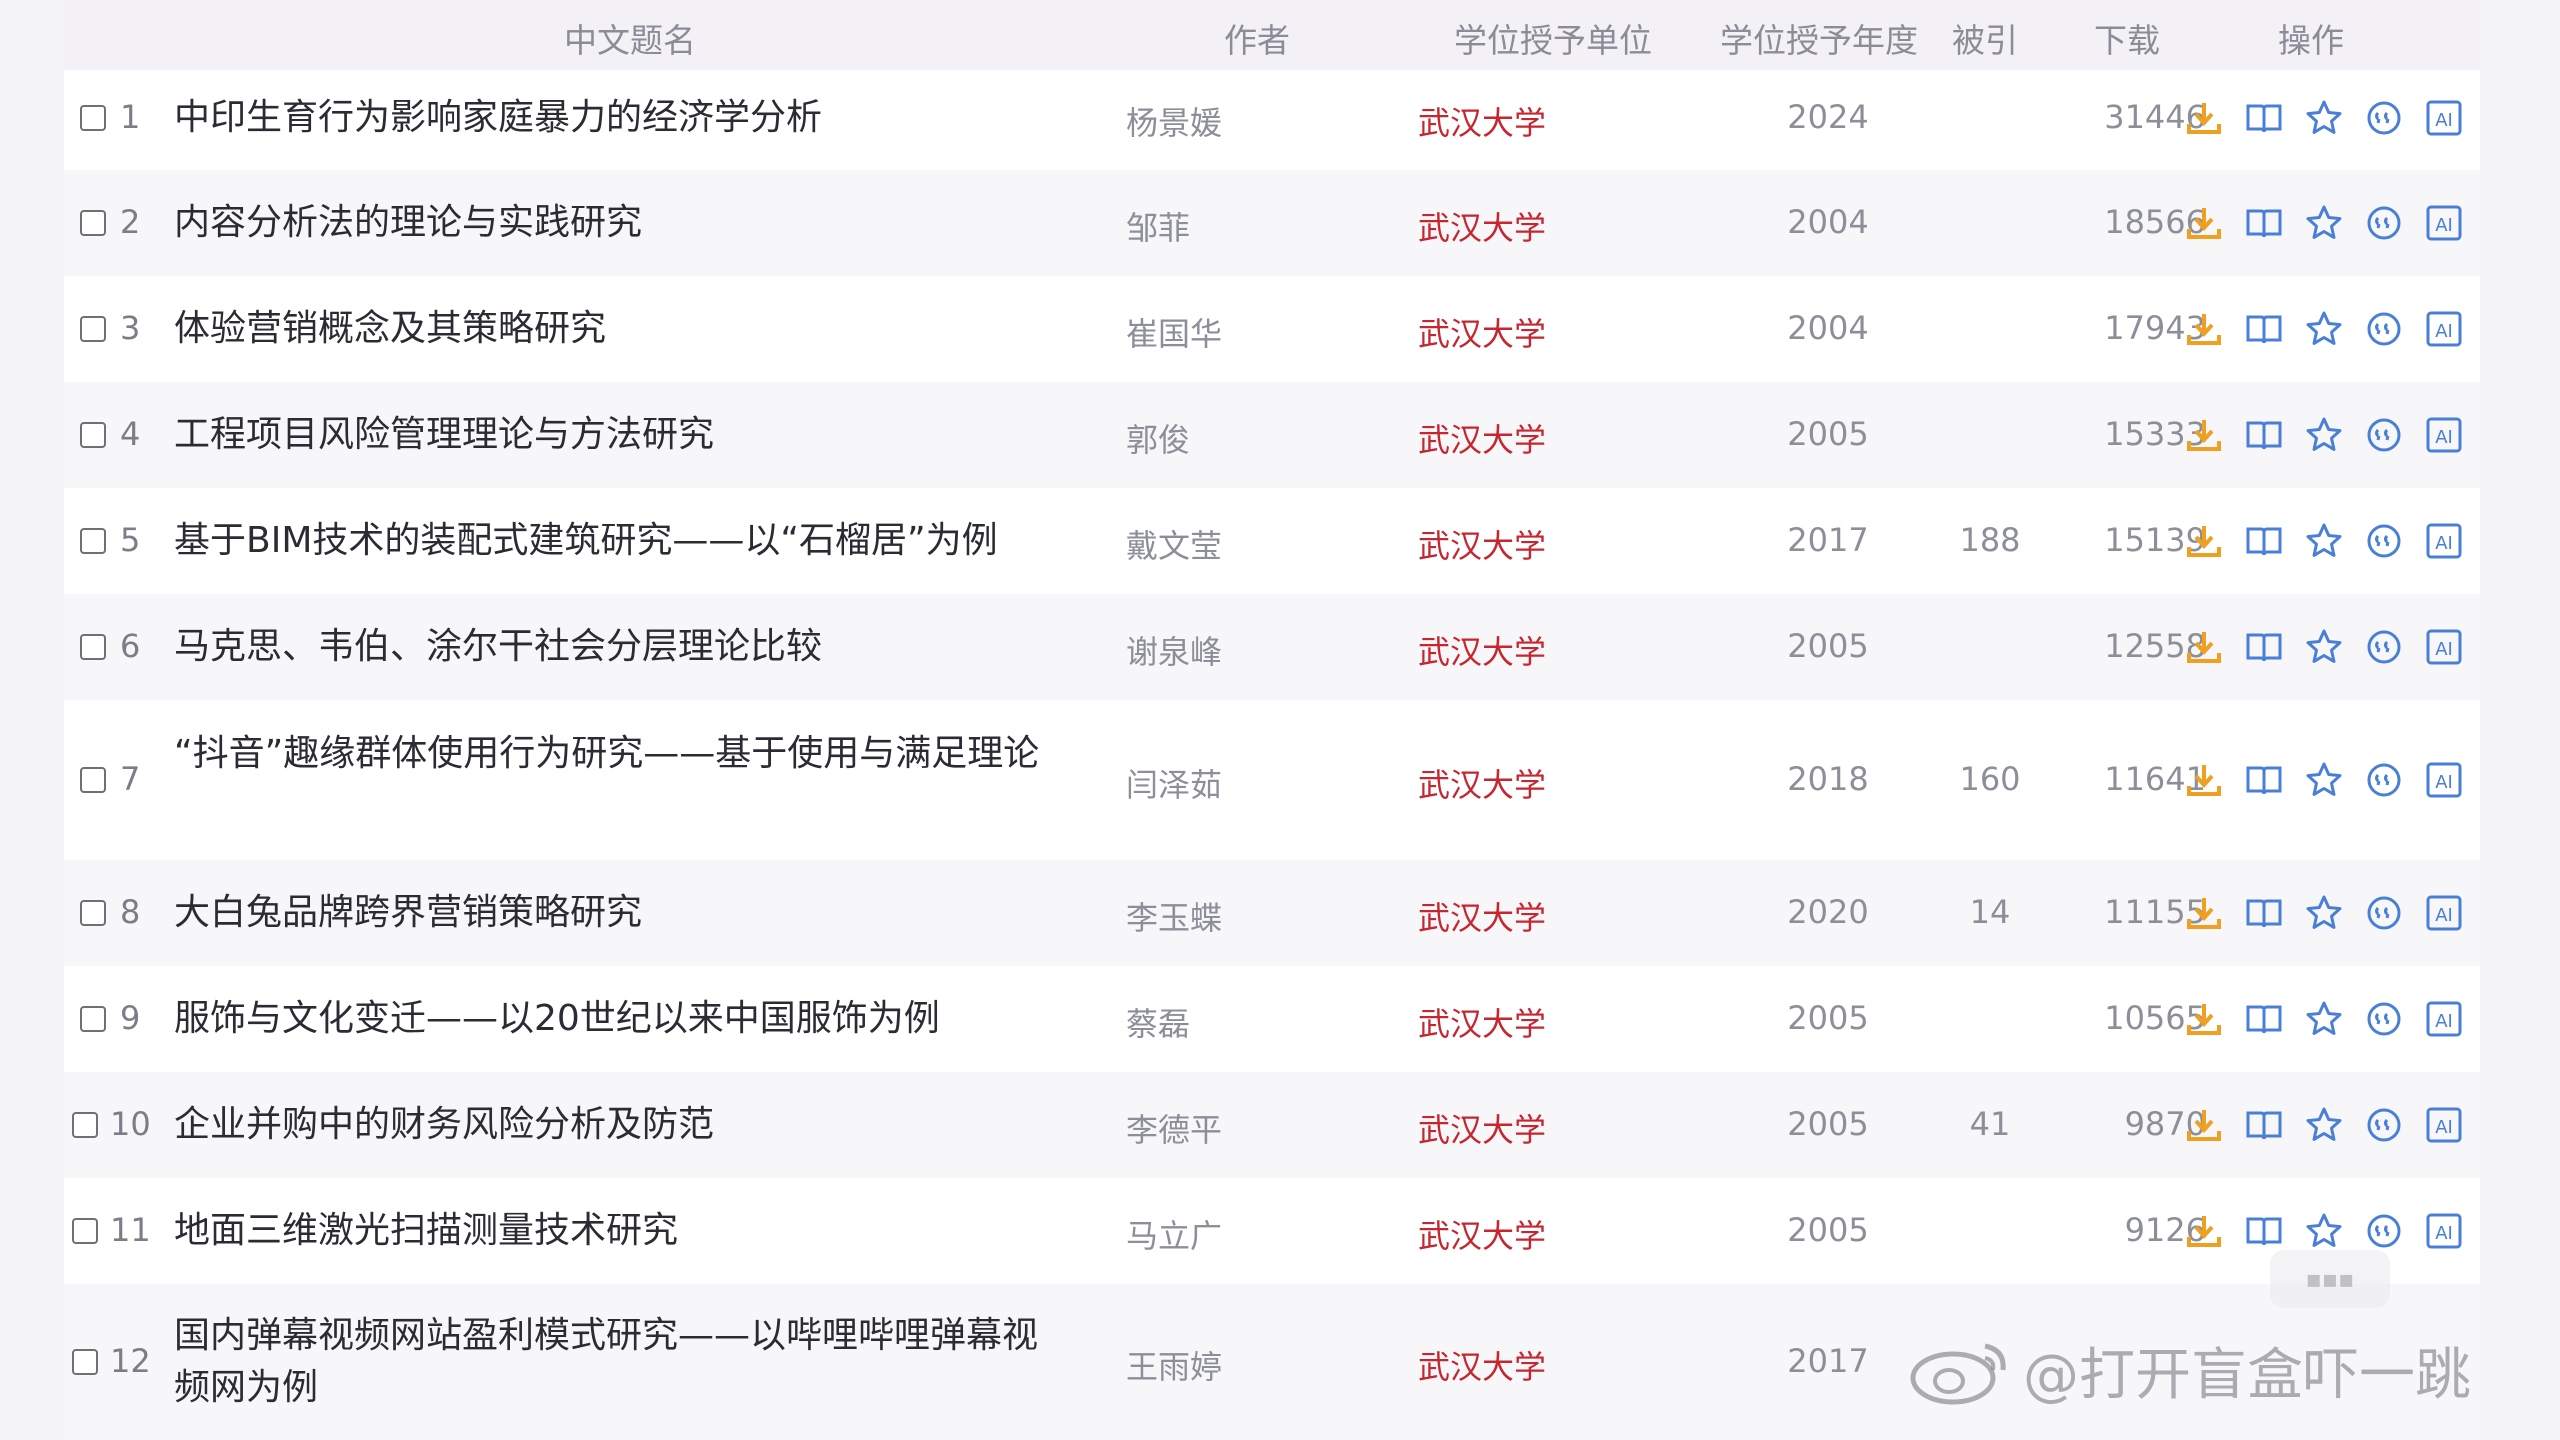 This screenshot has height=1440, width=2560. I want to click on weibo-logo-icon, so click(1958, 1374).